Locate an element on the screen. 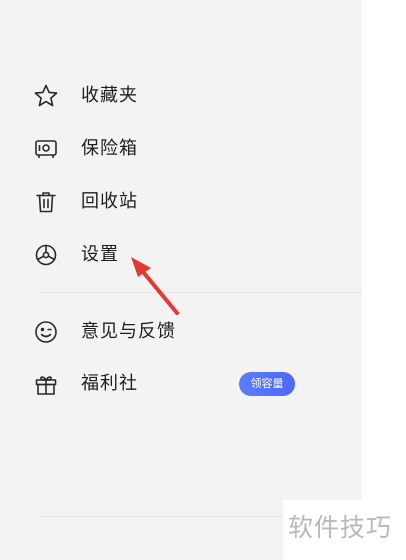 The image size is (406, 560). settings-icon is located at coordinates (46, 255).